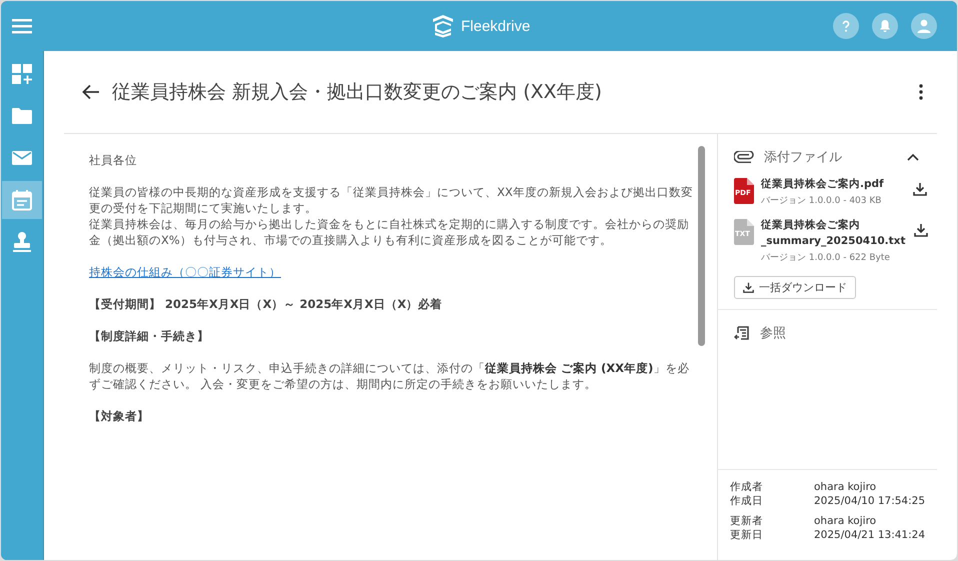 The width and height of the screenshot is (958, 561). I want to click on bulk-download-button: 一括ダウンロード, so click(795, 287).